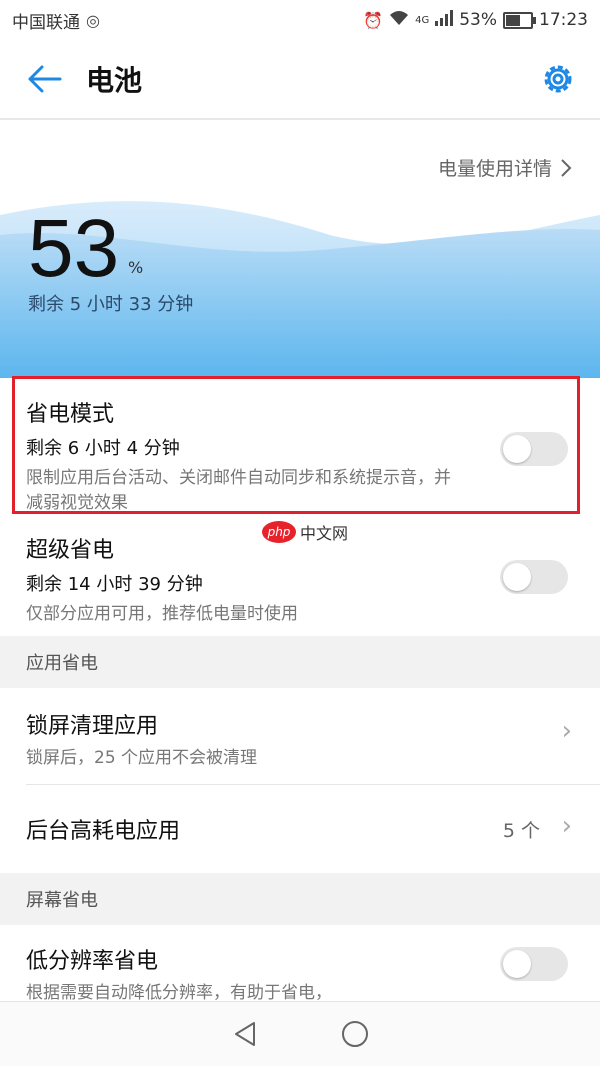 Image resolution: width=600 pixels, height=1066 pixels. I want to click on gear-icon, so click(558, 79).